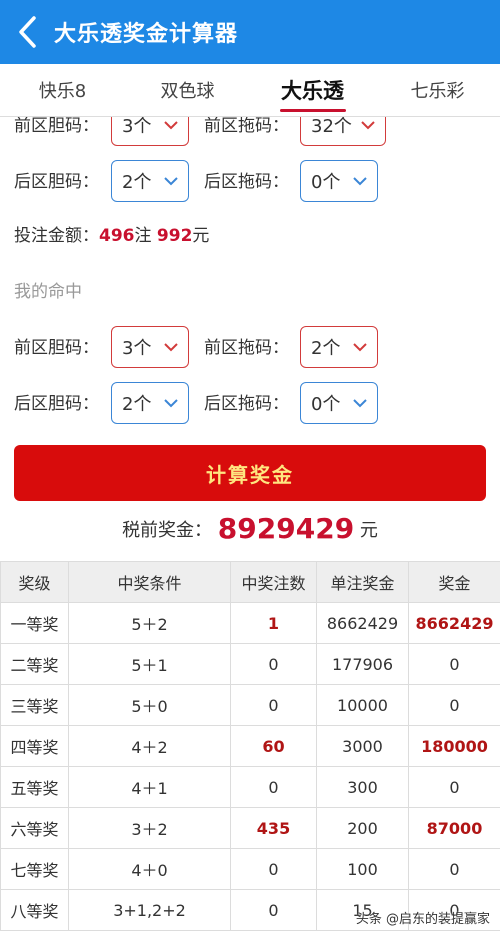  I want to click on cell-level: 二等奖, so click(34, 664).